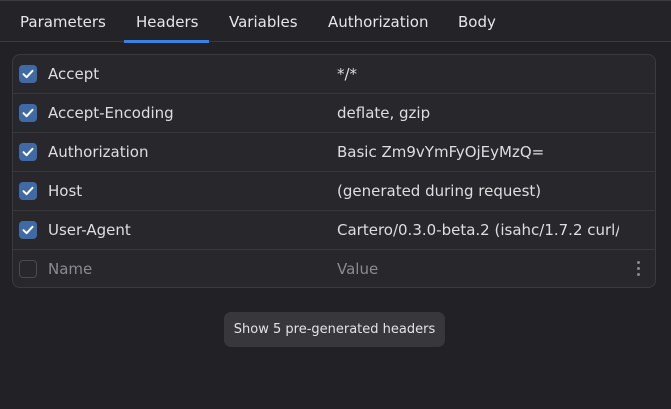  Describe the element at coordinates (263, 21) in the screenshot. I see `tab-variables: Variables` at that location.